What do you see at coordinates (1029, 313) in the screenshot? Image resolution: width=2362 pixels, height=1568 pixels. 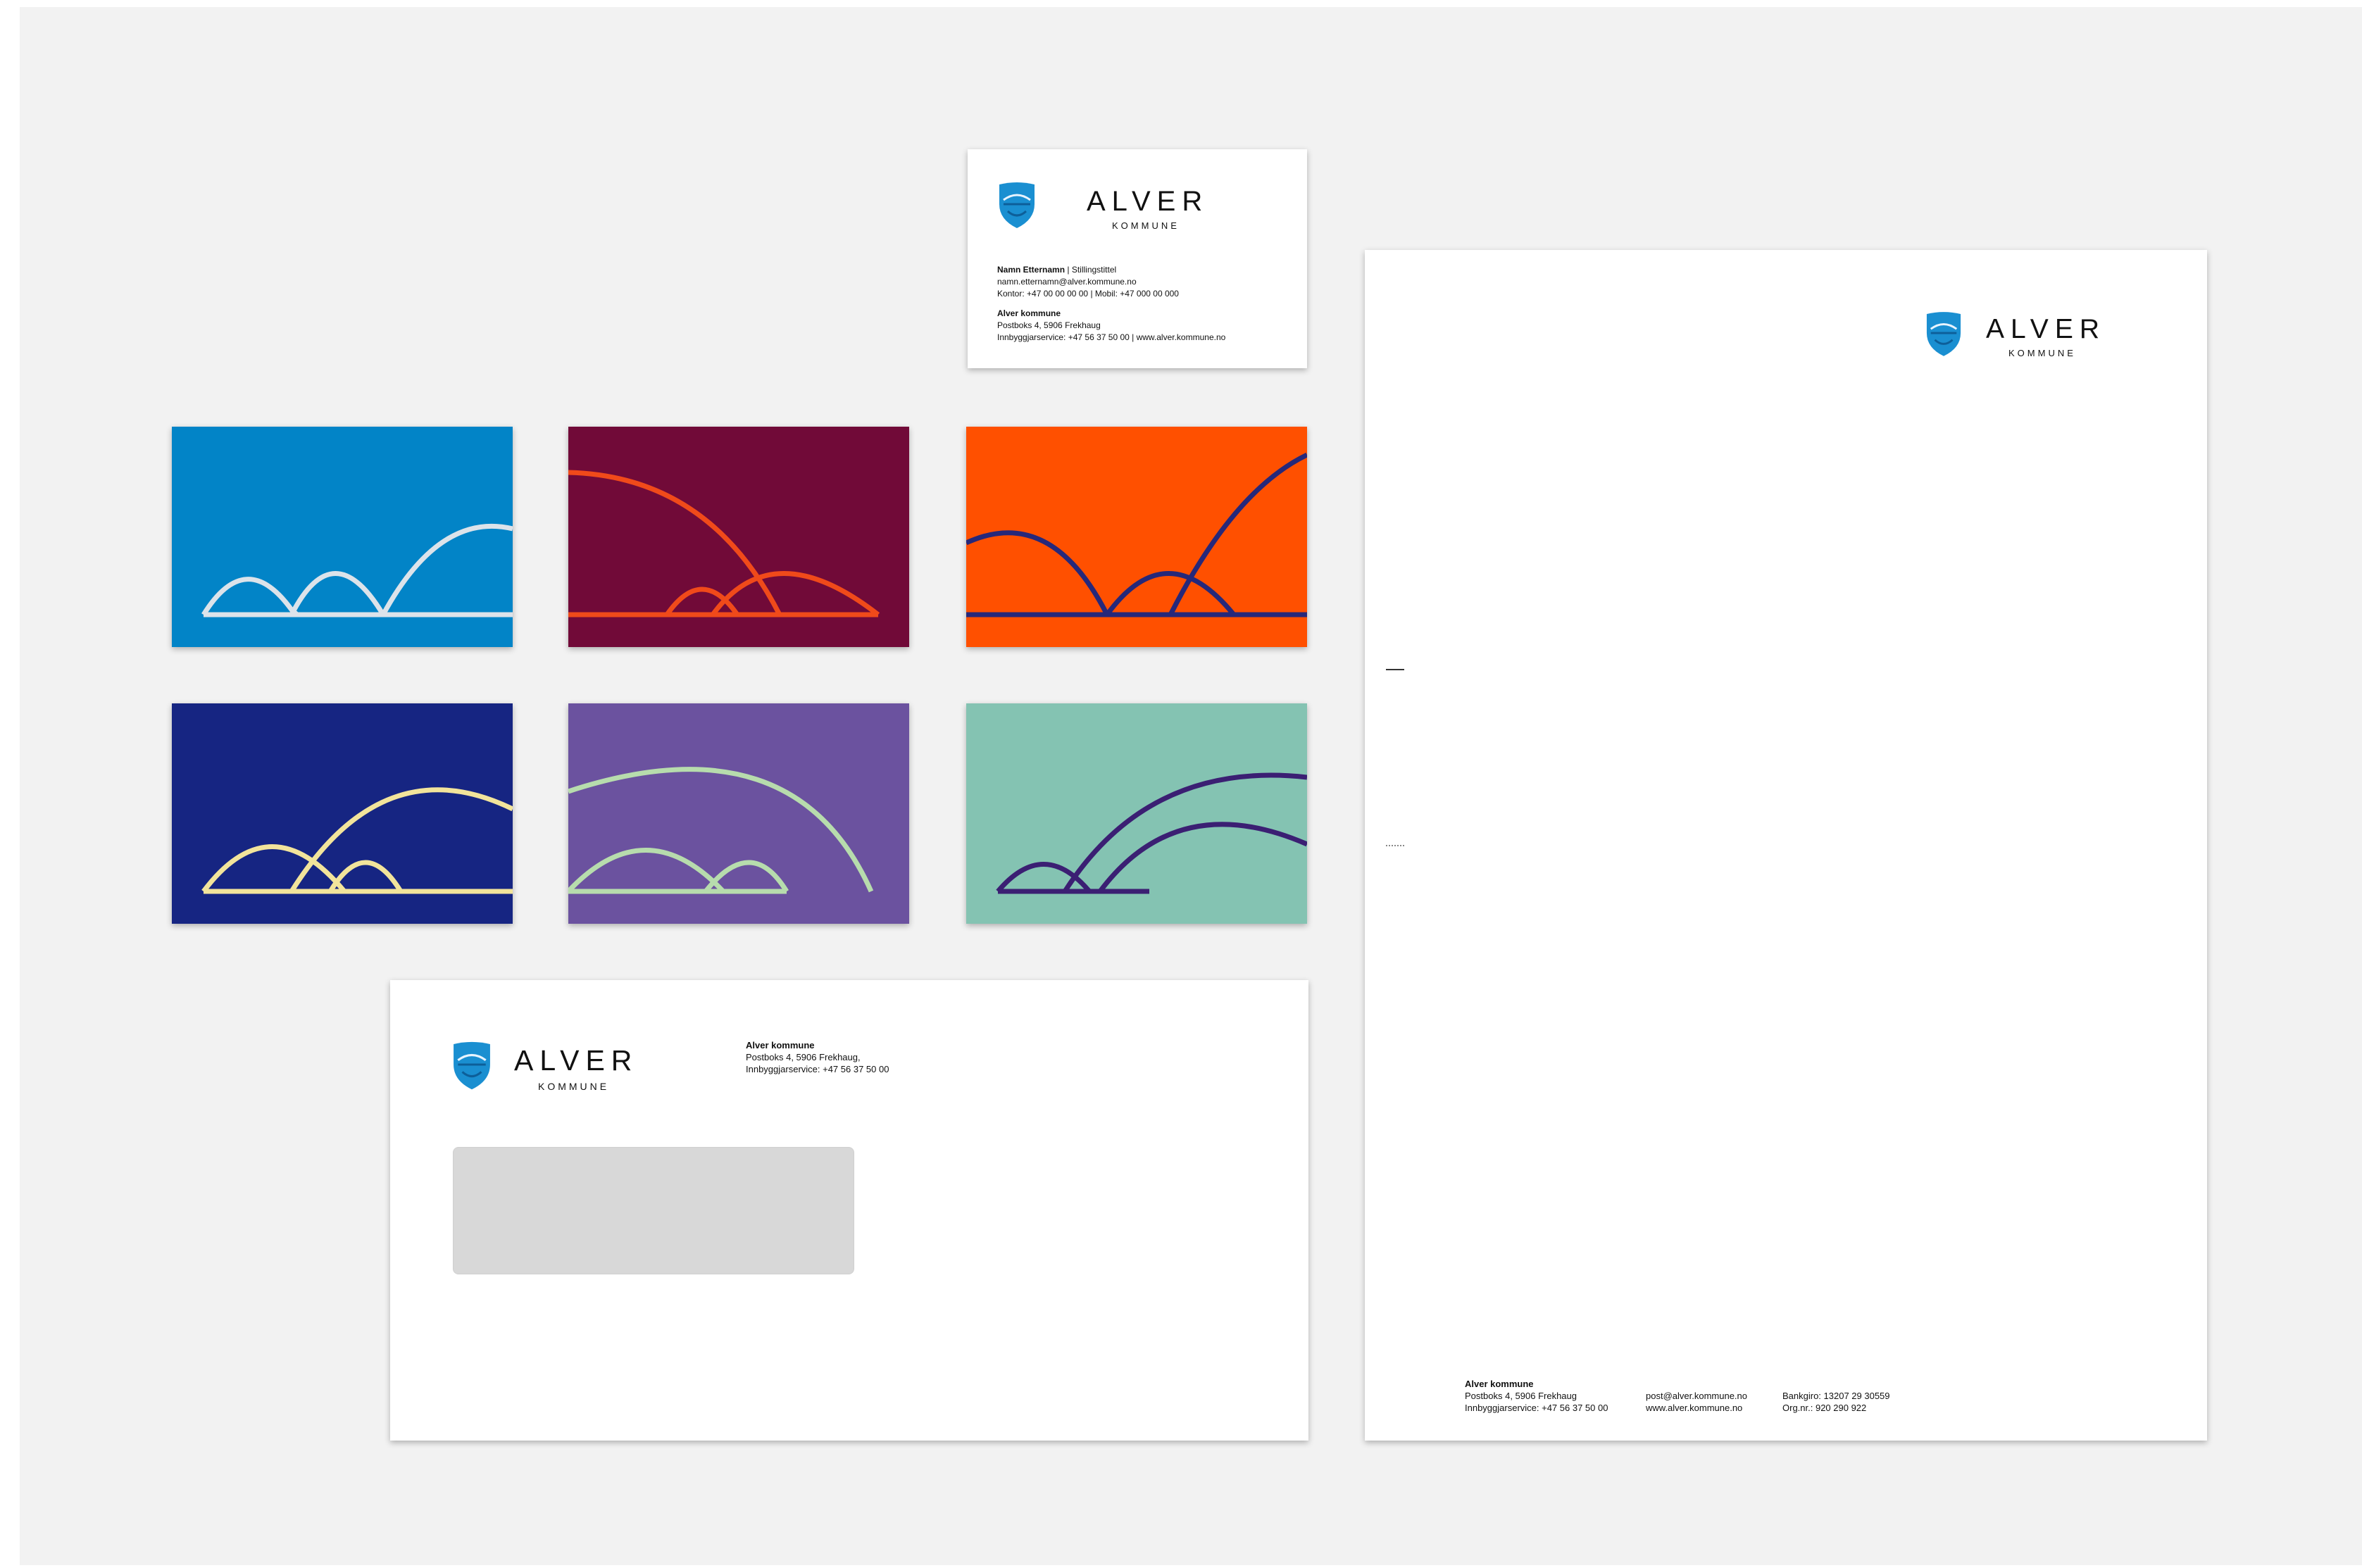 I see `card-org: Alver kommune` at bounding box center [1029, 313].